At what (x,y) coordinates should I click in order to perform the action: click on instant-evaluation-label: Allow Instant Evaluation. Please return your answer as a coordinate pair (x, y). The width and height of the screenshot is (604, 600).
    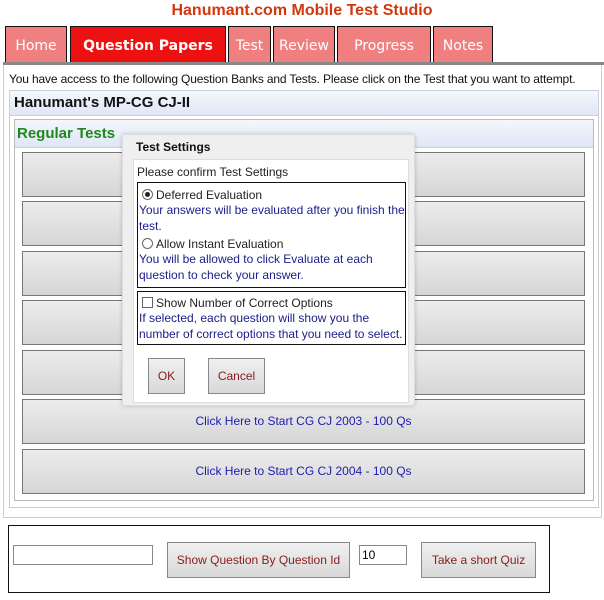
    Looking at the image, I should click on (220, 243).